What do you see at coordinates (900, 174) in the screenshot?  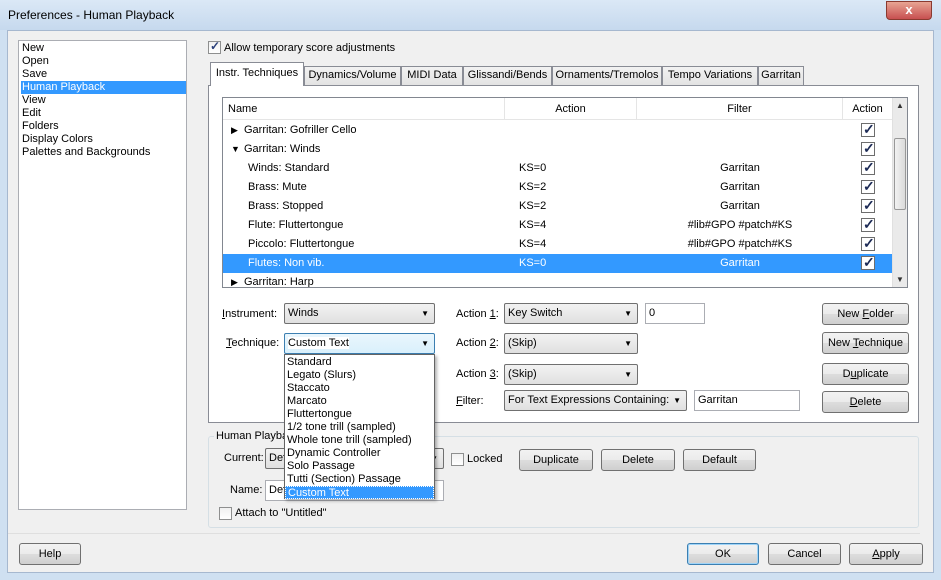 I see `scroll-thumb` at bounding box center [900, 174].